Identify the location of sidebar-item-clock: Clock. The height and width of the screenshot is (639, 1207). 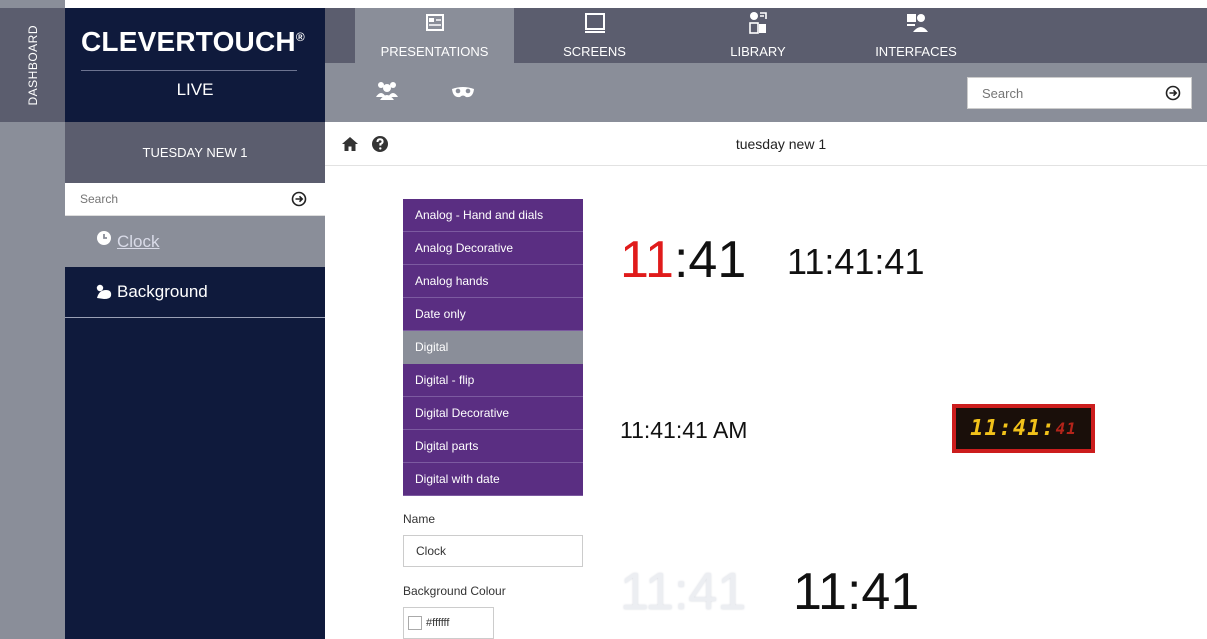
(195, 241).